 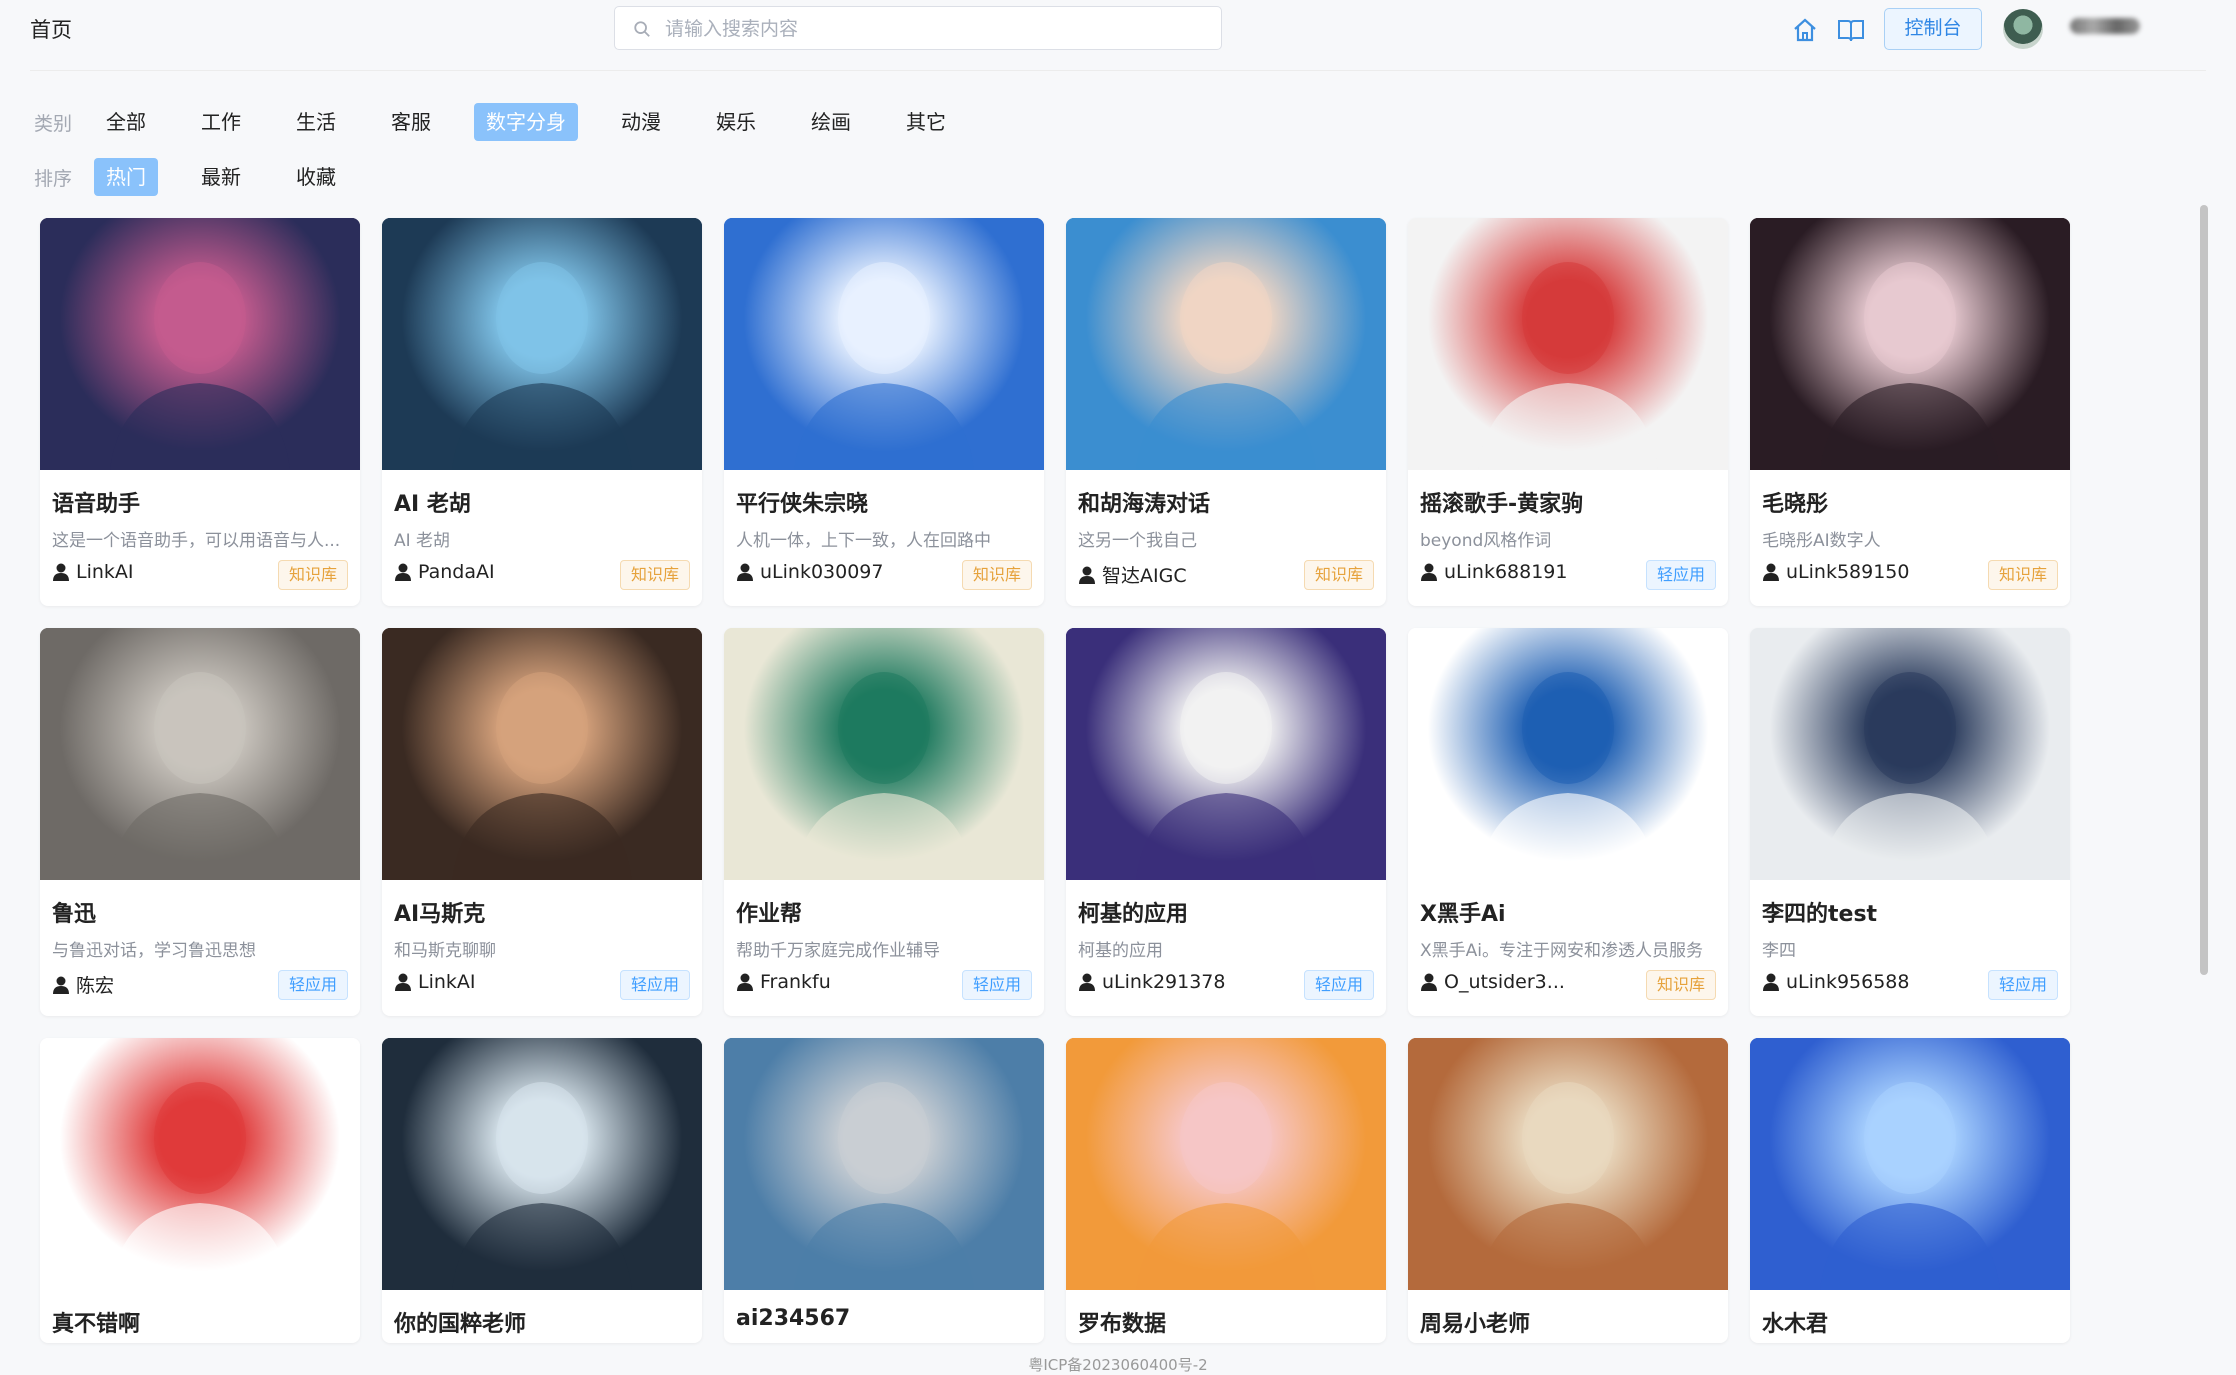 What do you see at coordinates (542, 822) in the screenshot?
I see `app-card: AI马斯克和马斯克聊聊 LinkAI 轻应用` at bounding box center [542, 822].